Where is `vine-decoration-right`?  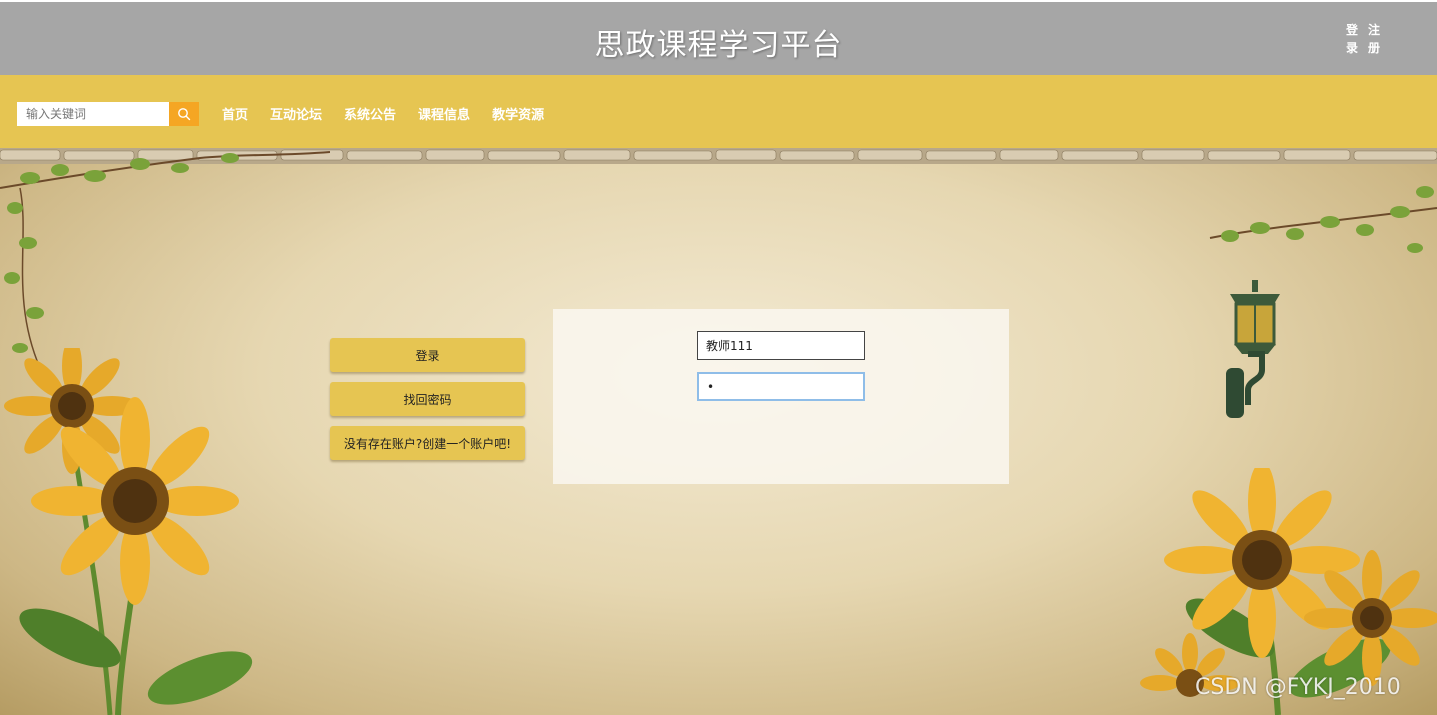
vine-decoration-right is located at coordinates (1323, 219).